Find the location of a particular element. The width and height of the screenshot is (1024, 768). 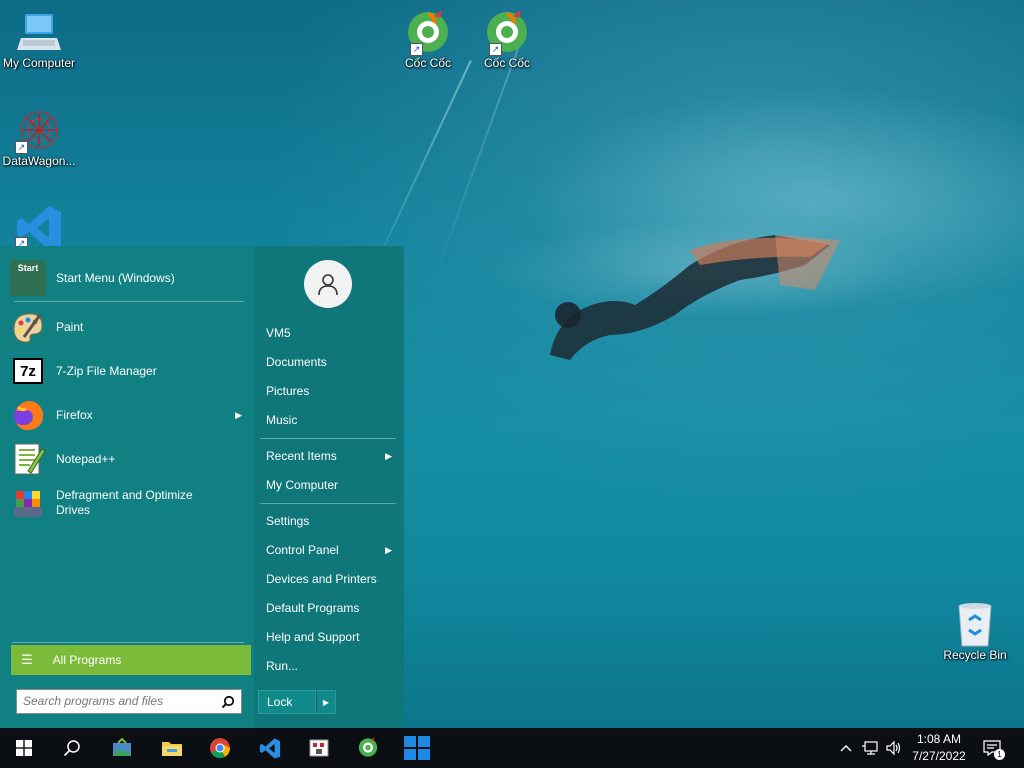

desktop-icon-my-computer: My Computer is located at coordinates (39, 40).